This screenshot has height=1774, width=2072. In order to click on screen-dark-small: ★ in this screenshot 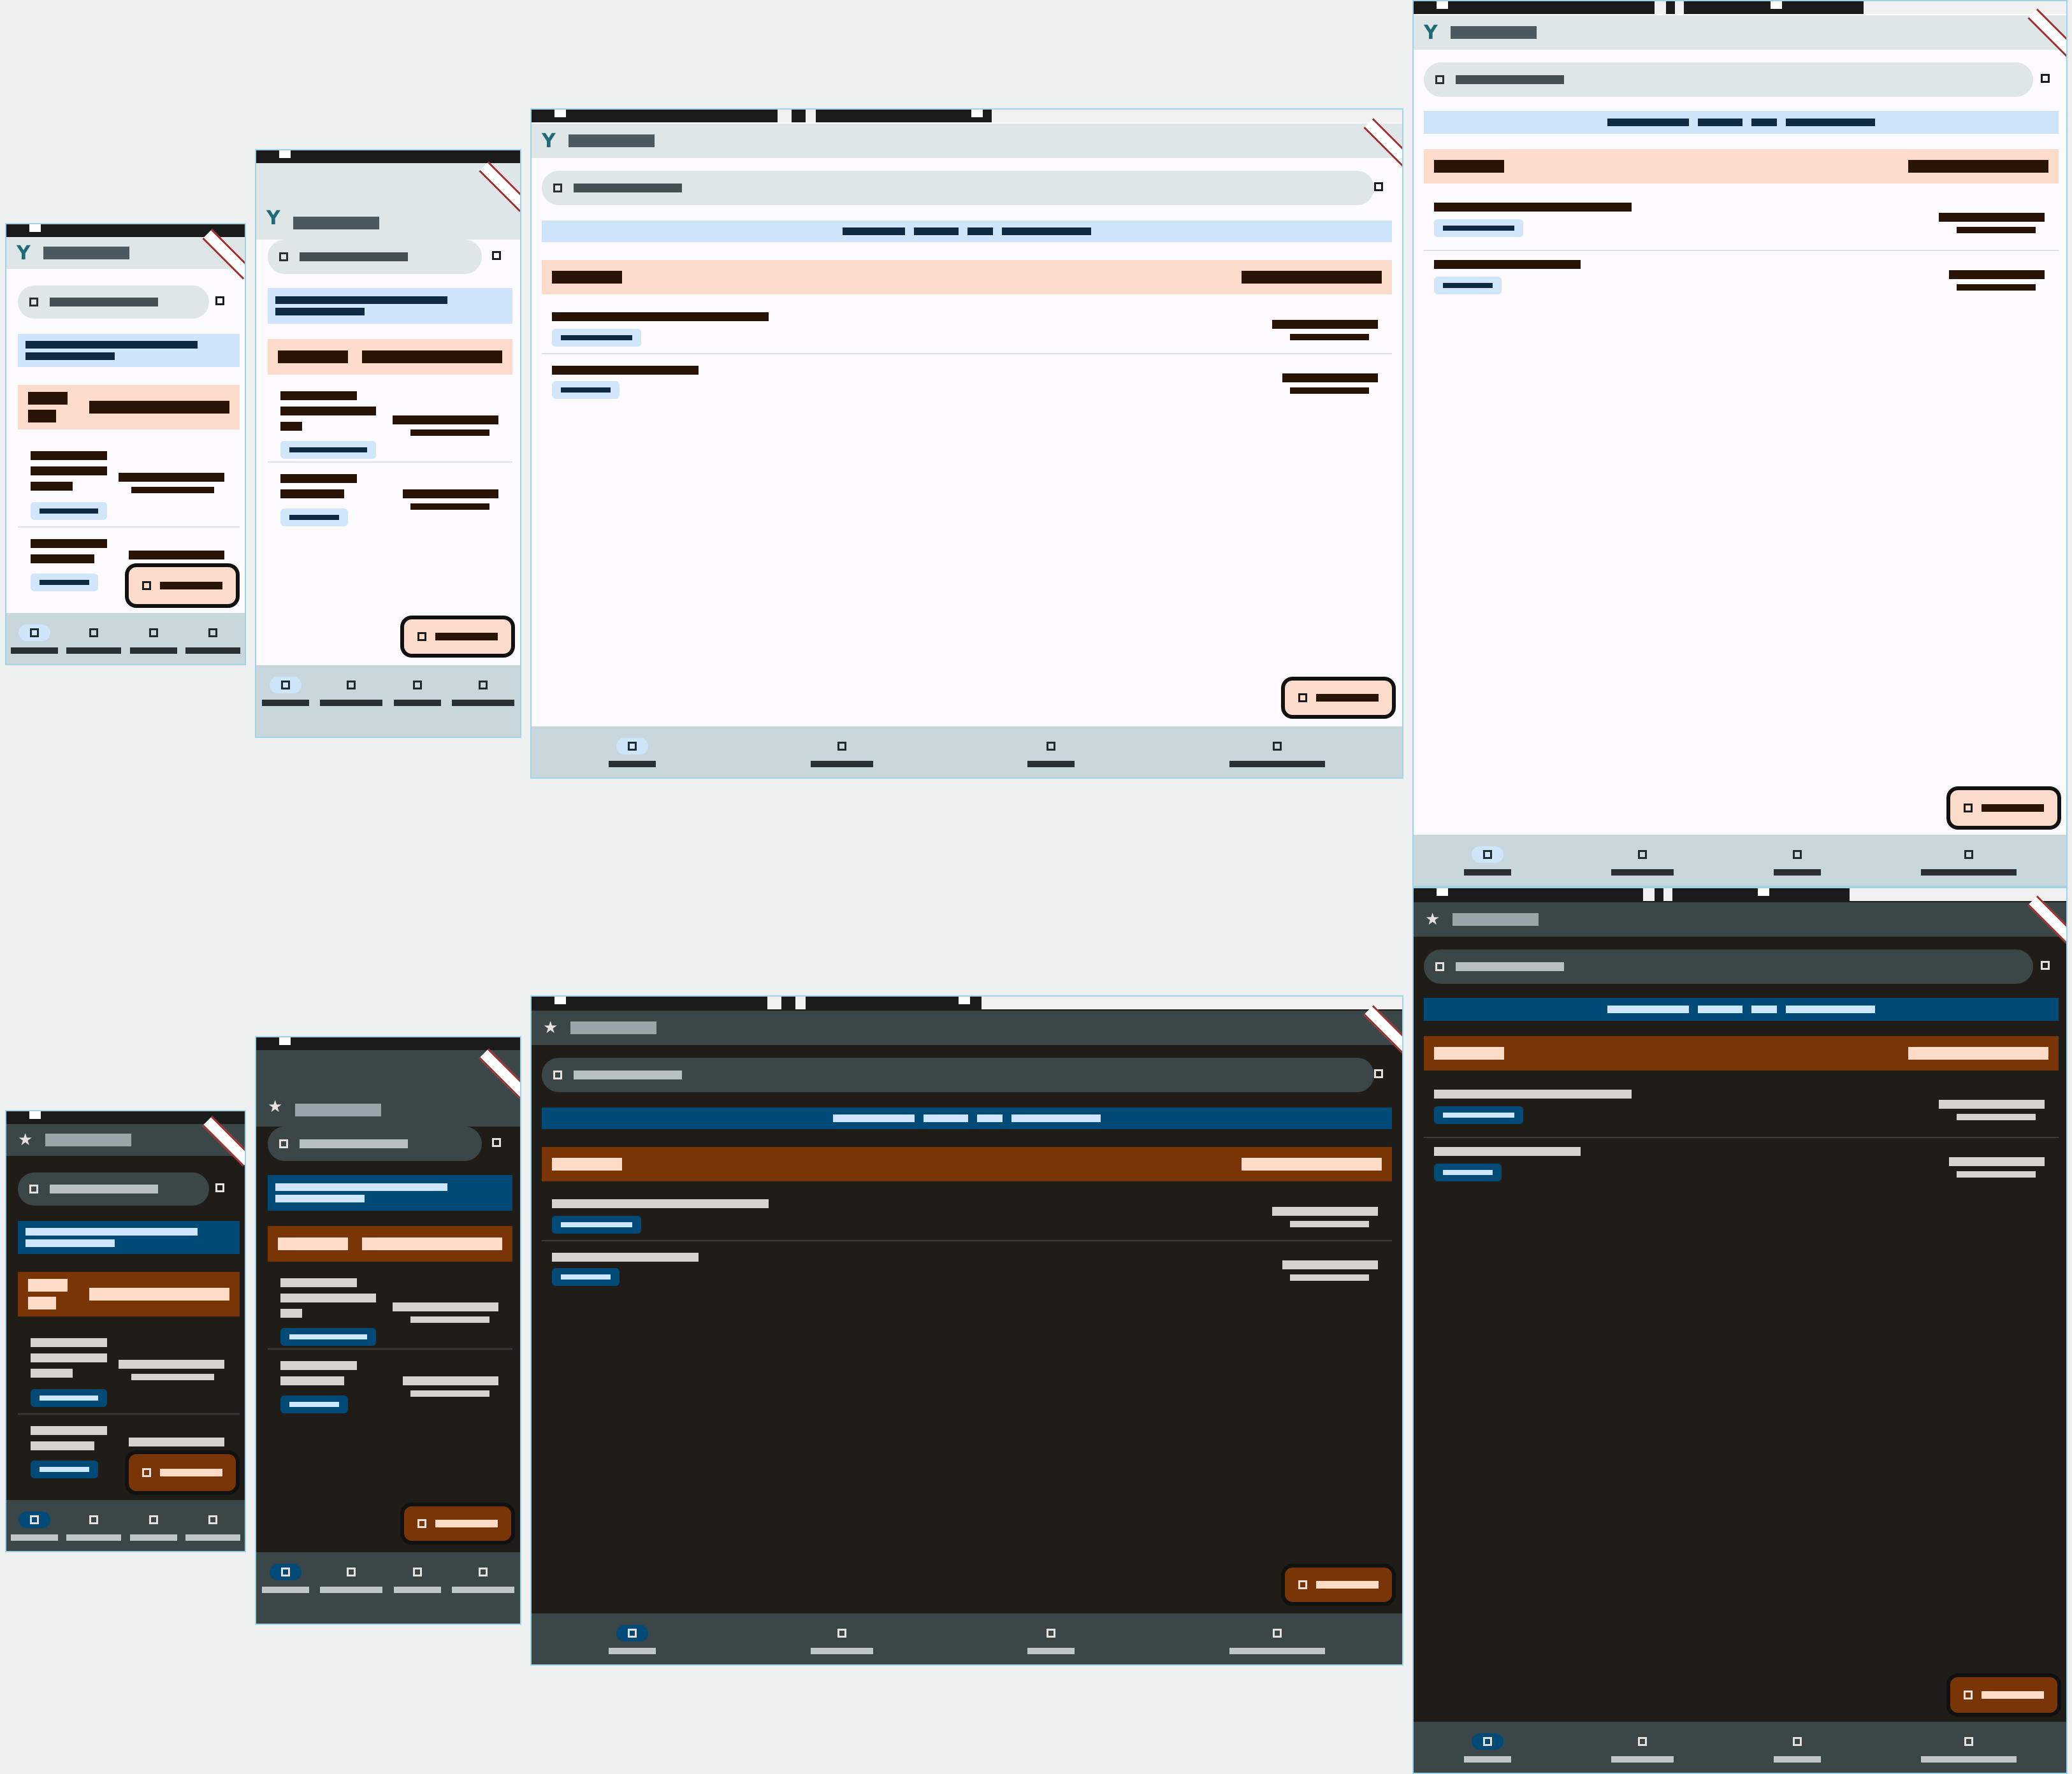, I will do `click(125, 1331)`.